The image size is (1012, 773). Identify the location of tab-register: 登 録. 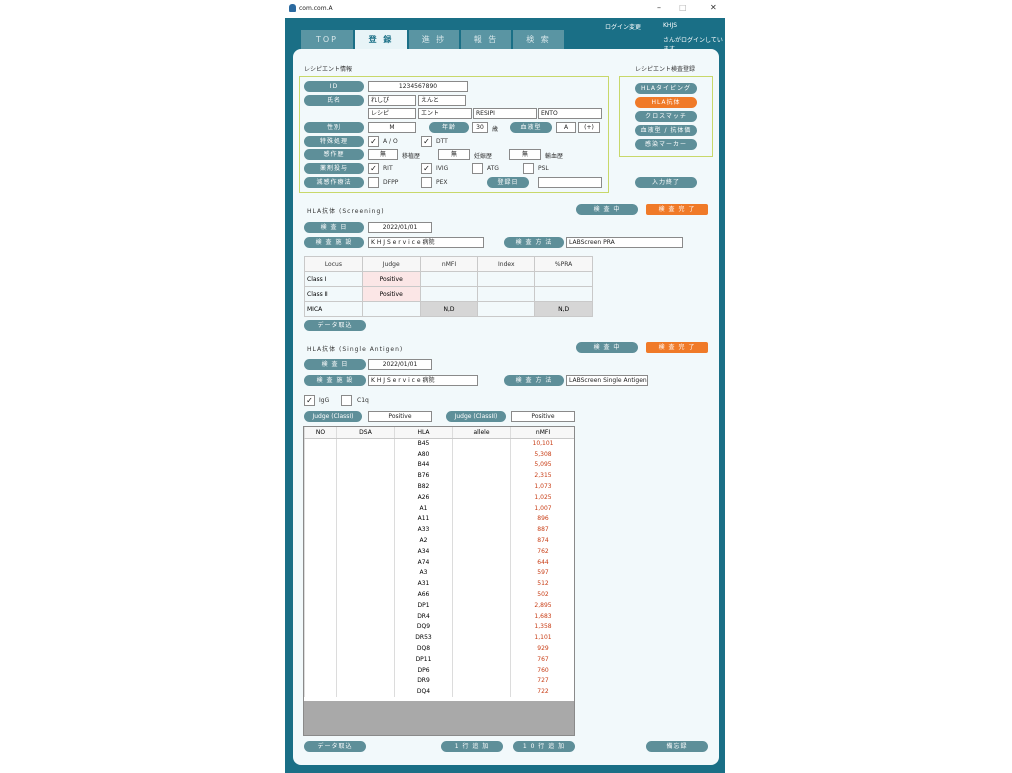
(381, 39).